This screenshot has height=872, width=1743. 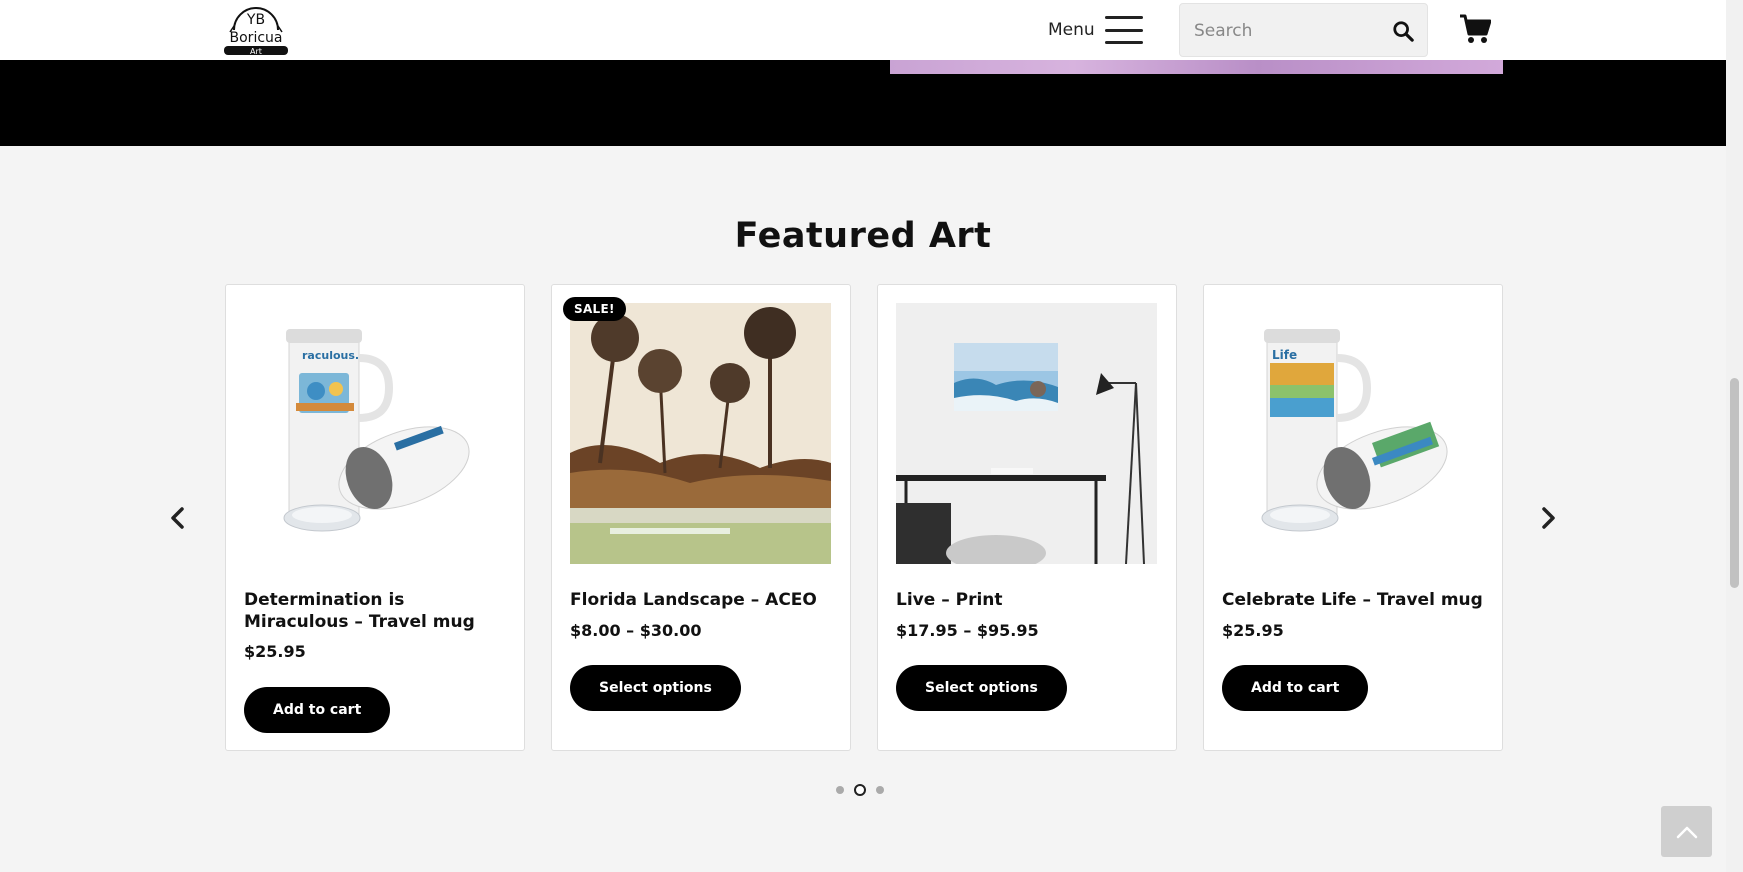 I want to click on product-image: Life, so click(x=1352, y=433).